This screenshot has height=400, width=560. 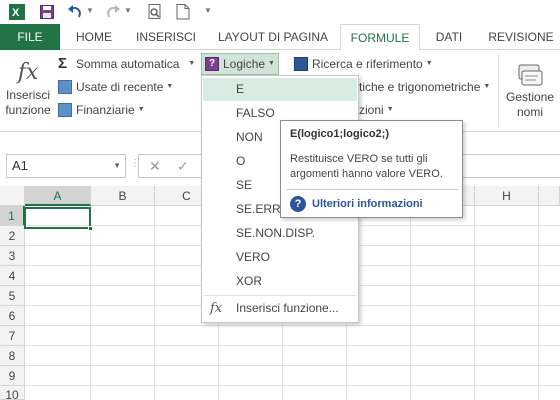 I want to click on tab-formule: FORMULE, so click(x=380, y=37).